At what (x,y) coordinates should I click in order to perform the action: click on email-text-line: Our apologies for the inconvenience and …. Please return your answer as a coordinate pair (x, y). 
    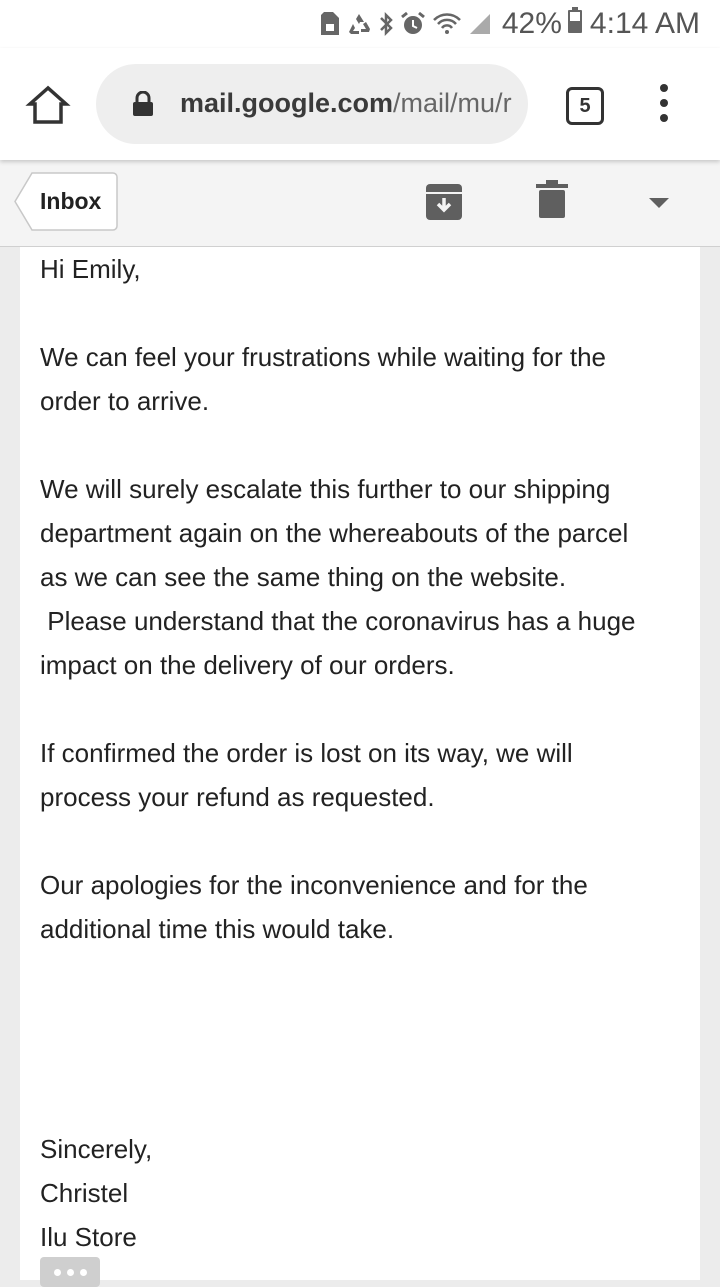
    Looking at the image, I should click on (314, 885).